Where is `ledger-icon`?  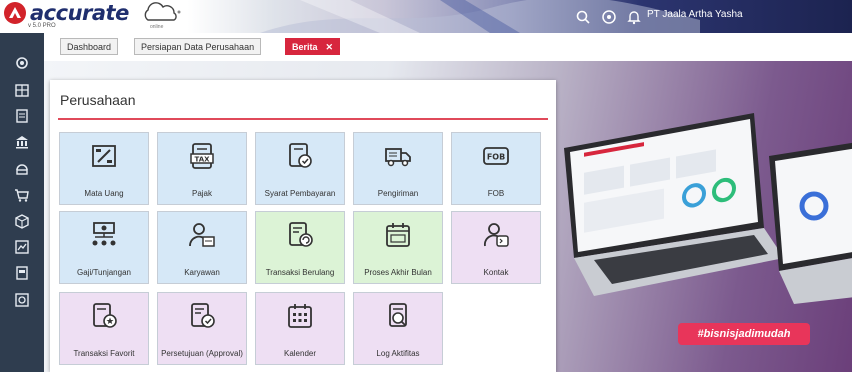
ledger-icon is located at coordinates (22, 116).